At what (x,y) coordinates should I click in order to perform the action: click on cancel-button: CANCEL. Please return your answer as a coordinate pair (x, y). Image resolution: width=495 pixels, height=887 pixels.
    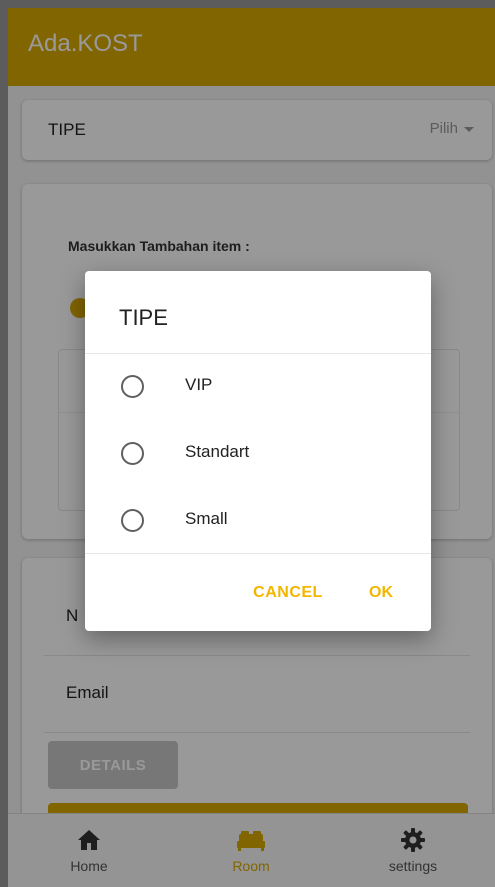
    Looking at the image, I should click on (288, 593).